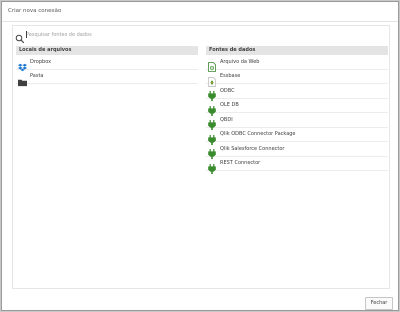  I want to click on dropbox-icon, so click(22, 64).